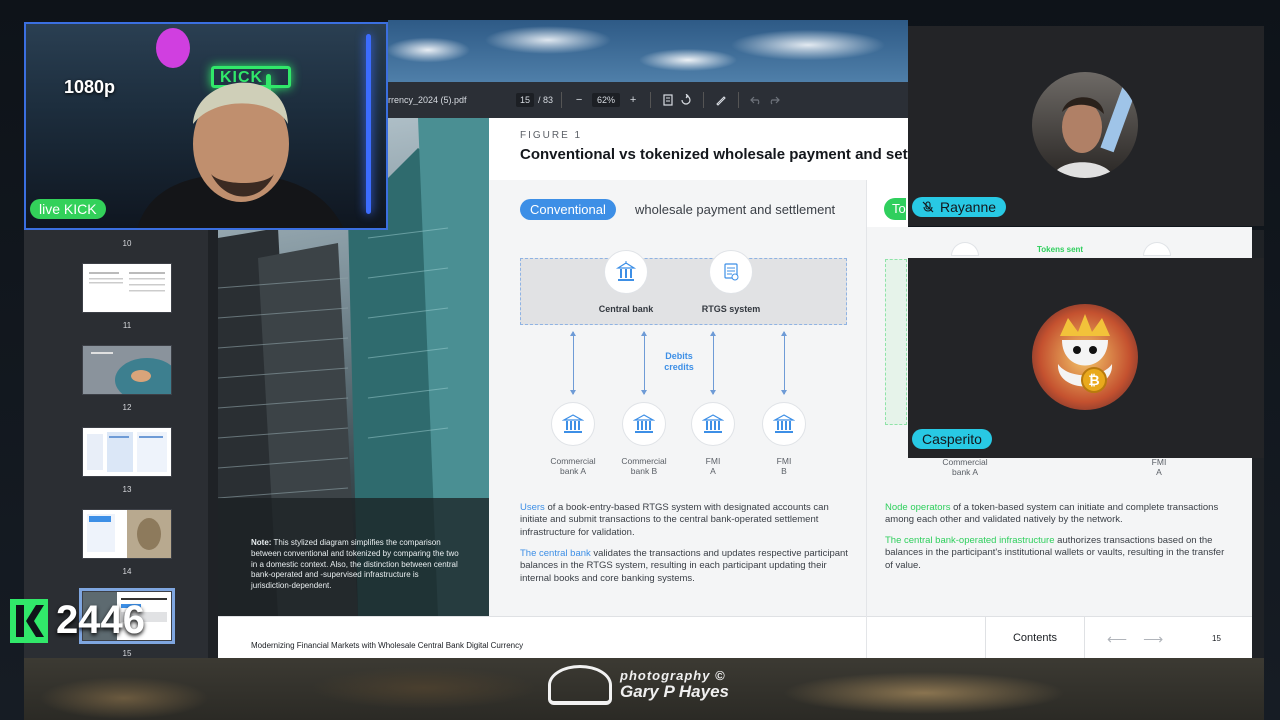 The width and height of the screenshot is (1280, 720). I want to click on participant-tile-rayanne: Rayanne, so click(1086, 126).